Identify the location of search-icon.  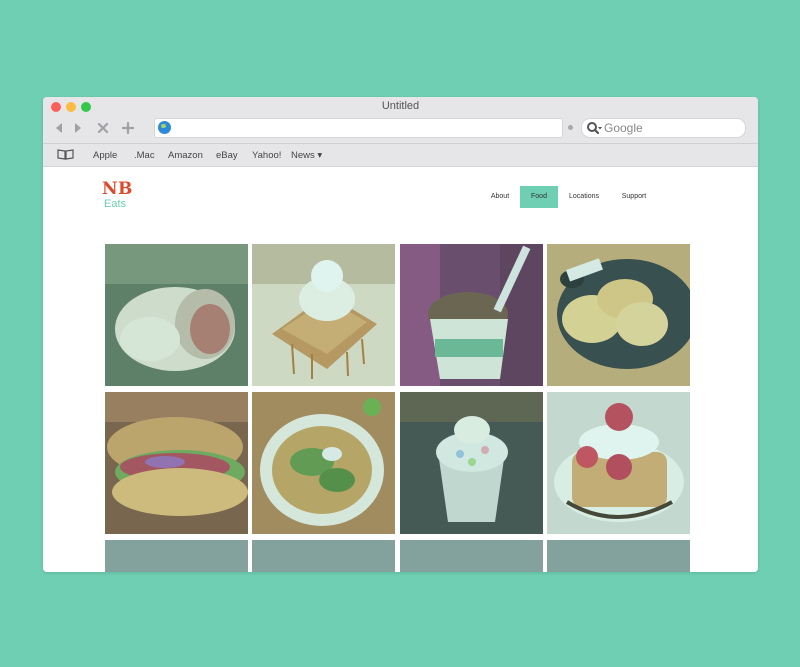
(594, 128).